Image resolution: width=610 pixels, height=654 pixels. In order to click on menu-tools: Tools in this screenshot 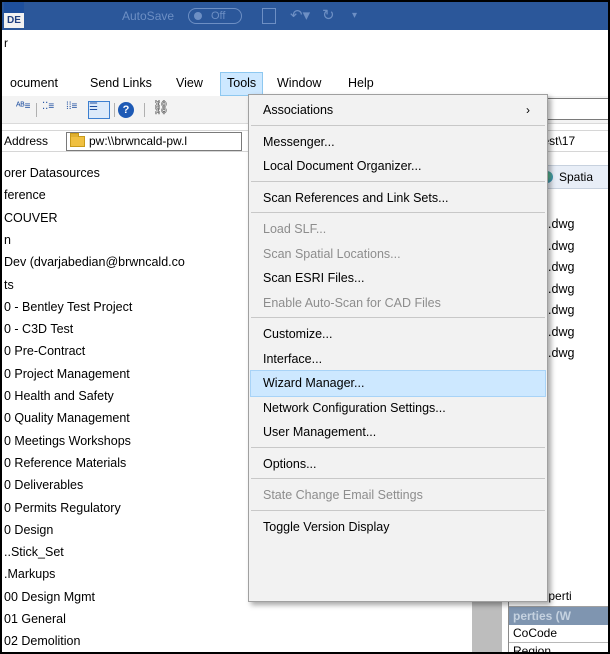, I will do `click(242, 84)`.